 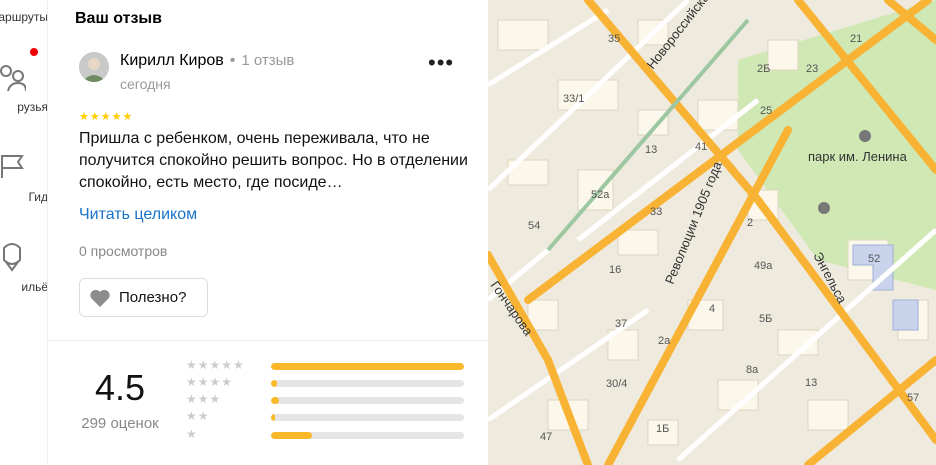 What do you see at coordinates (145, 84) in the screenshot?
I see `review-date: сегодня` at bounding box center [145, 84].